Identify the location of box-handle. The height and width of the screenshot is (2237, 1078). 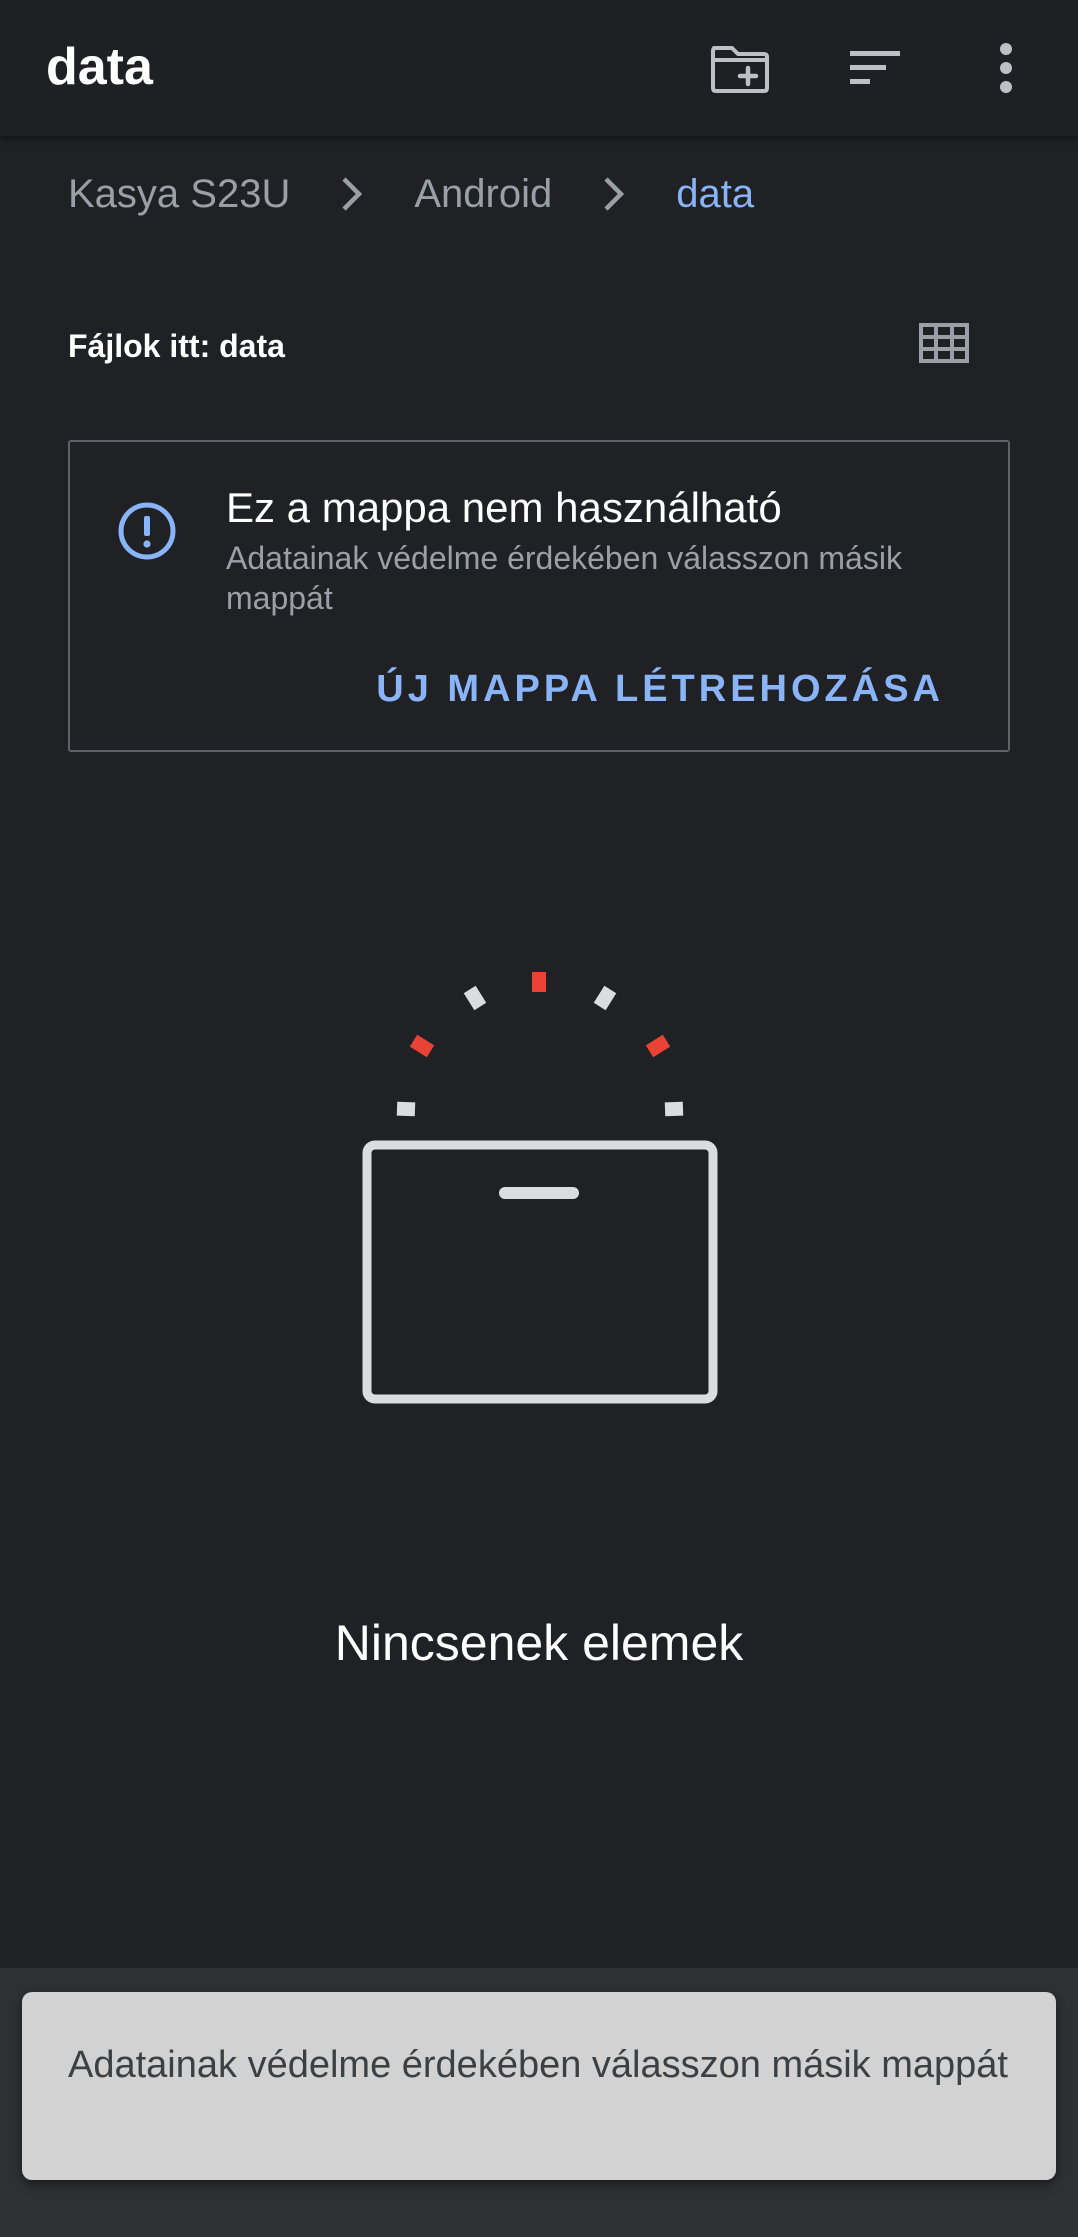
(539, 1193).